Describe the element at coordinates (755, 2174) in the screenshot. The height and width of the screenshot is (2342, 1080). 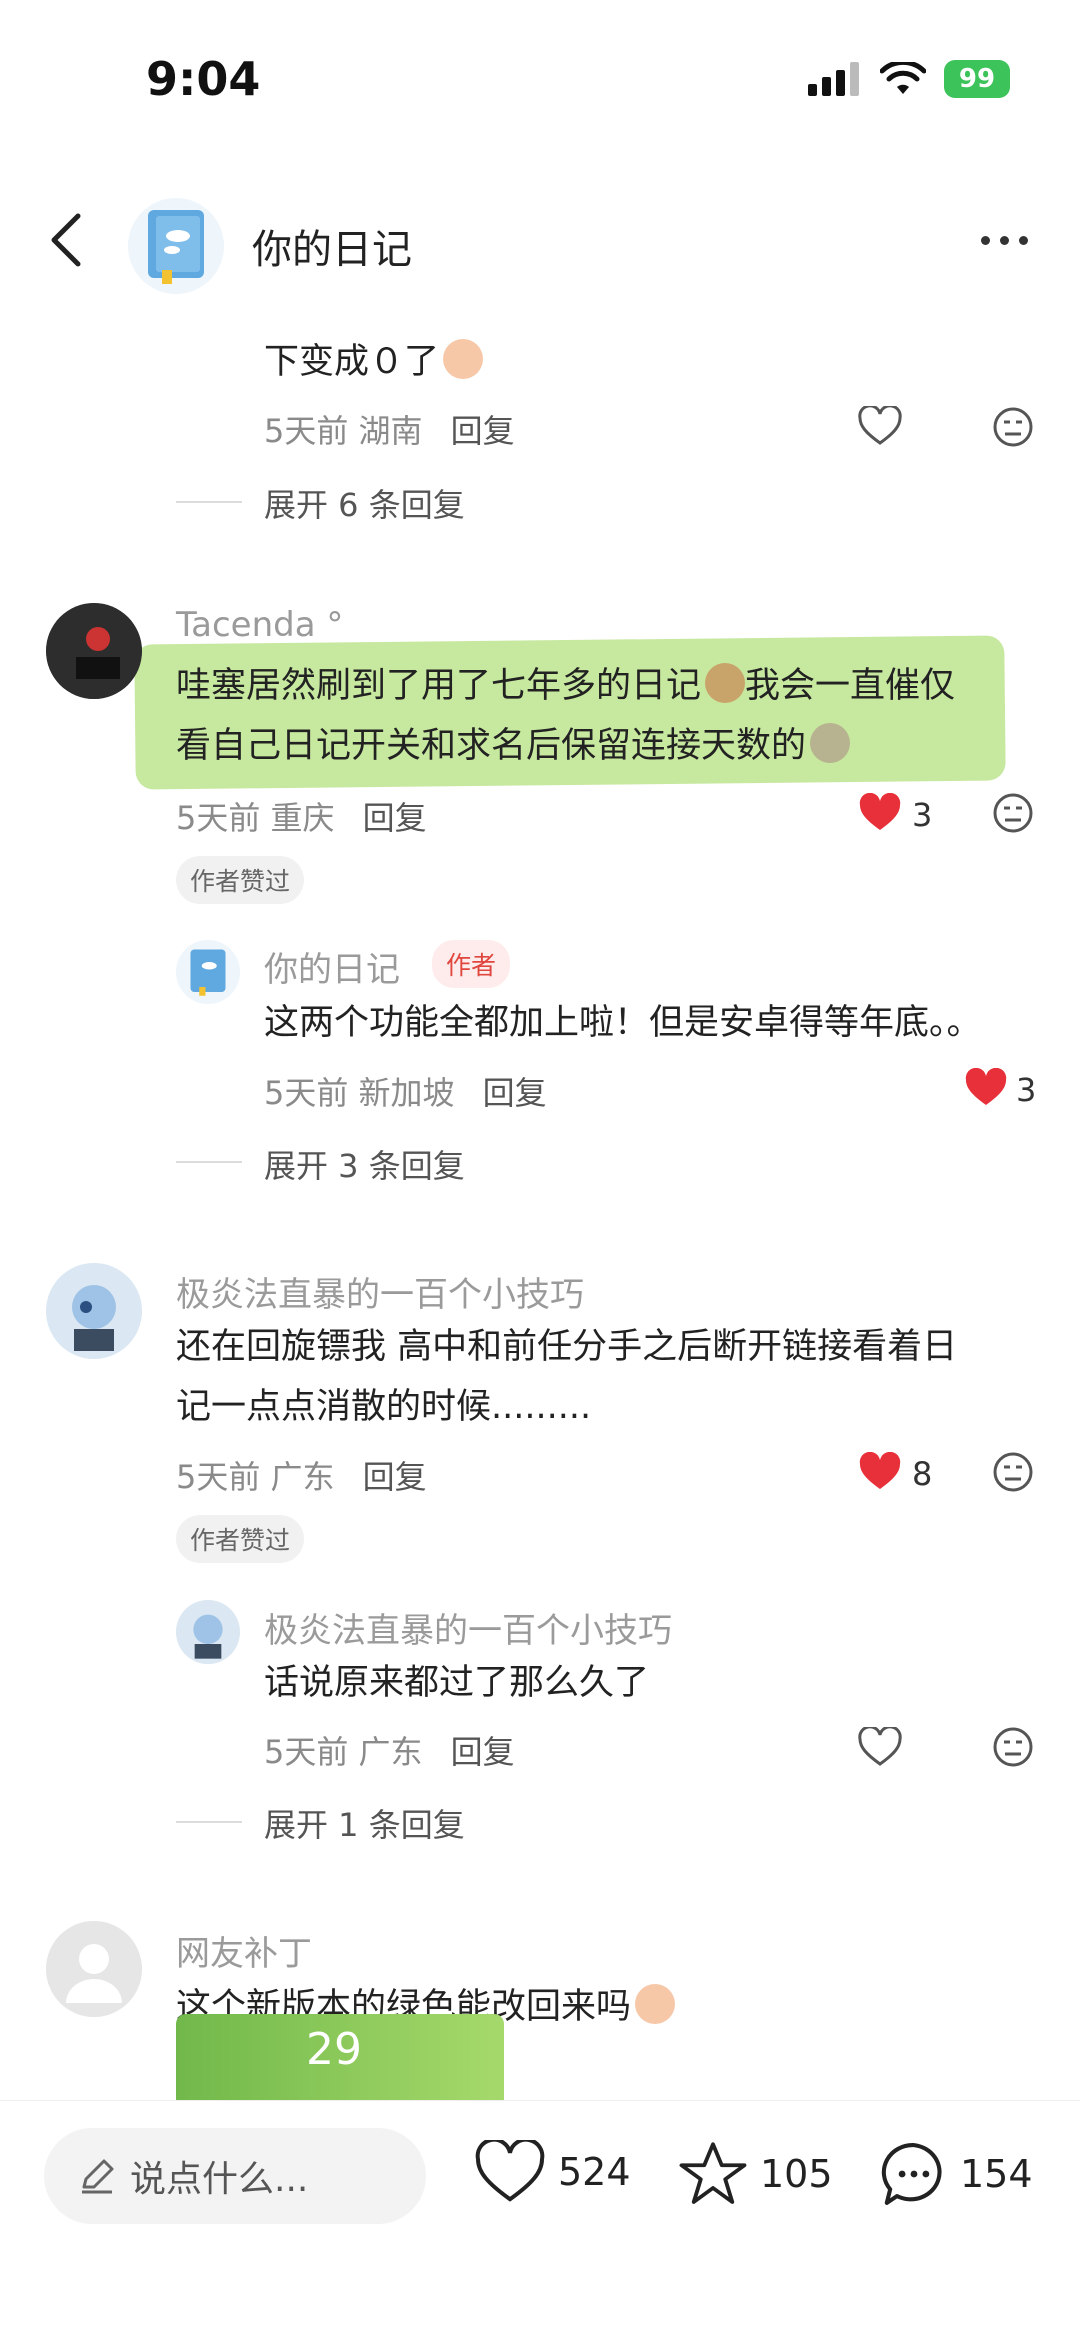
I see `favorite-stat: 105` at that location.